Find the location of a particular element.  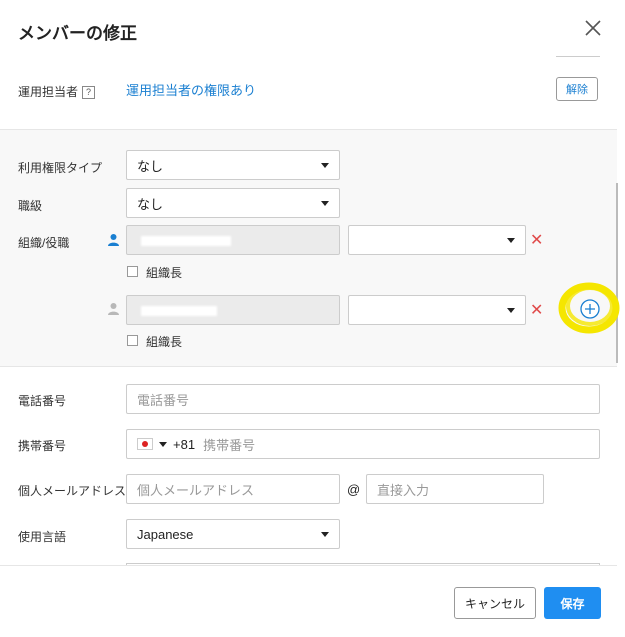

country-caret-icon is located at coordinates (163, 444).